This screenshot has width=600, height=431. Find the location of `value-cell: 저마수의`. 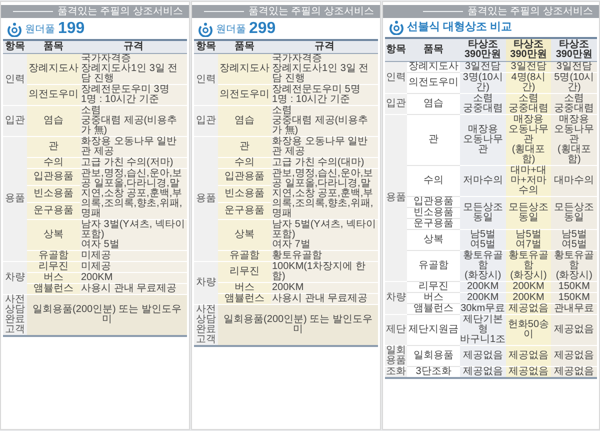

value-cell: 저마수의 is located at coordinates (483, 181).